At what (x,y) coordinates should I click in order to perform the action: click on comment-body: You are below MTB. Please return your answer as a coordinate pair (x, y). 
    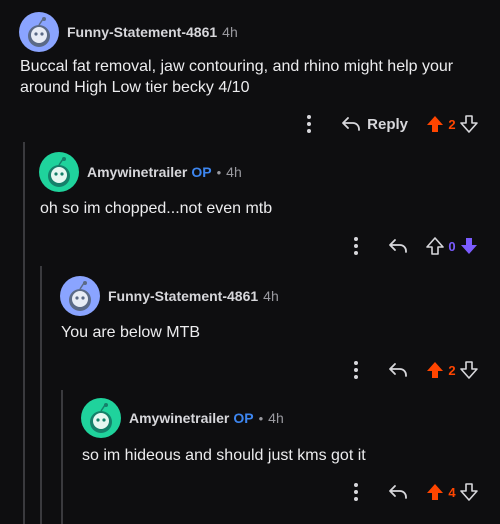
    Looking at the image, I should click on (131, 332).